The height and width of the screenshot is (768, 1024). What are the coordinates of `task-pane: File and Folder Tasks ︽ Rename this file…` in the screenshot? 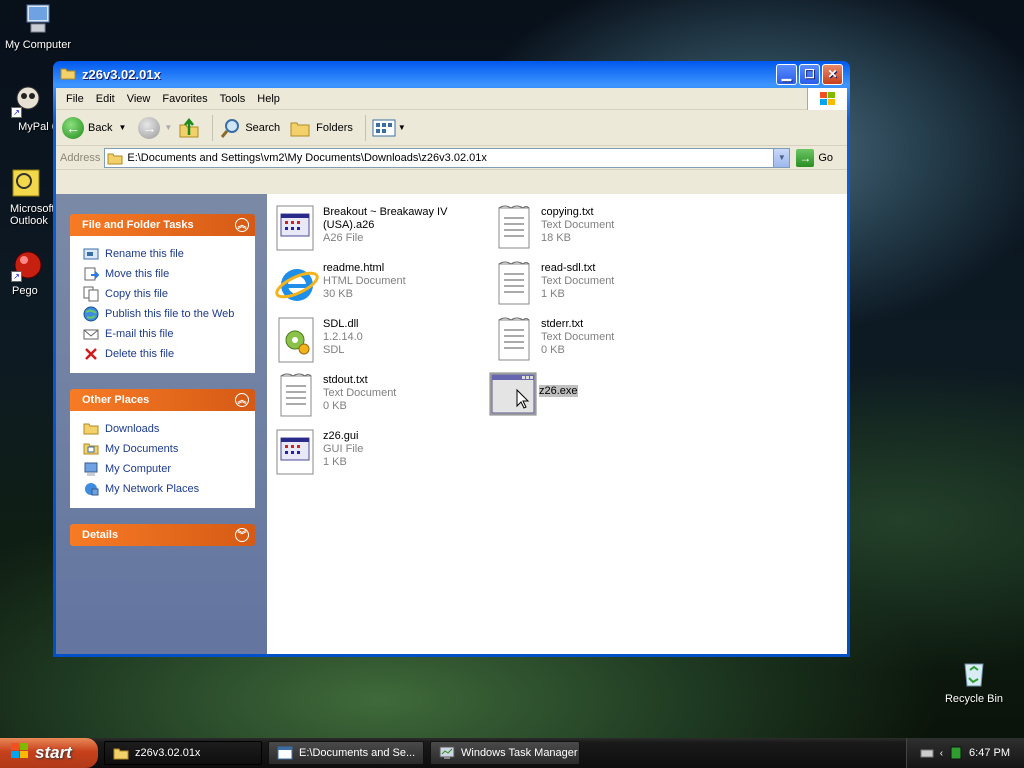 It's located at (161, 424).